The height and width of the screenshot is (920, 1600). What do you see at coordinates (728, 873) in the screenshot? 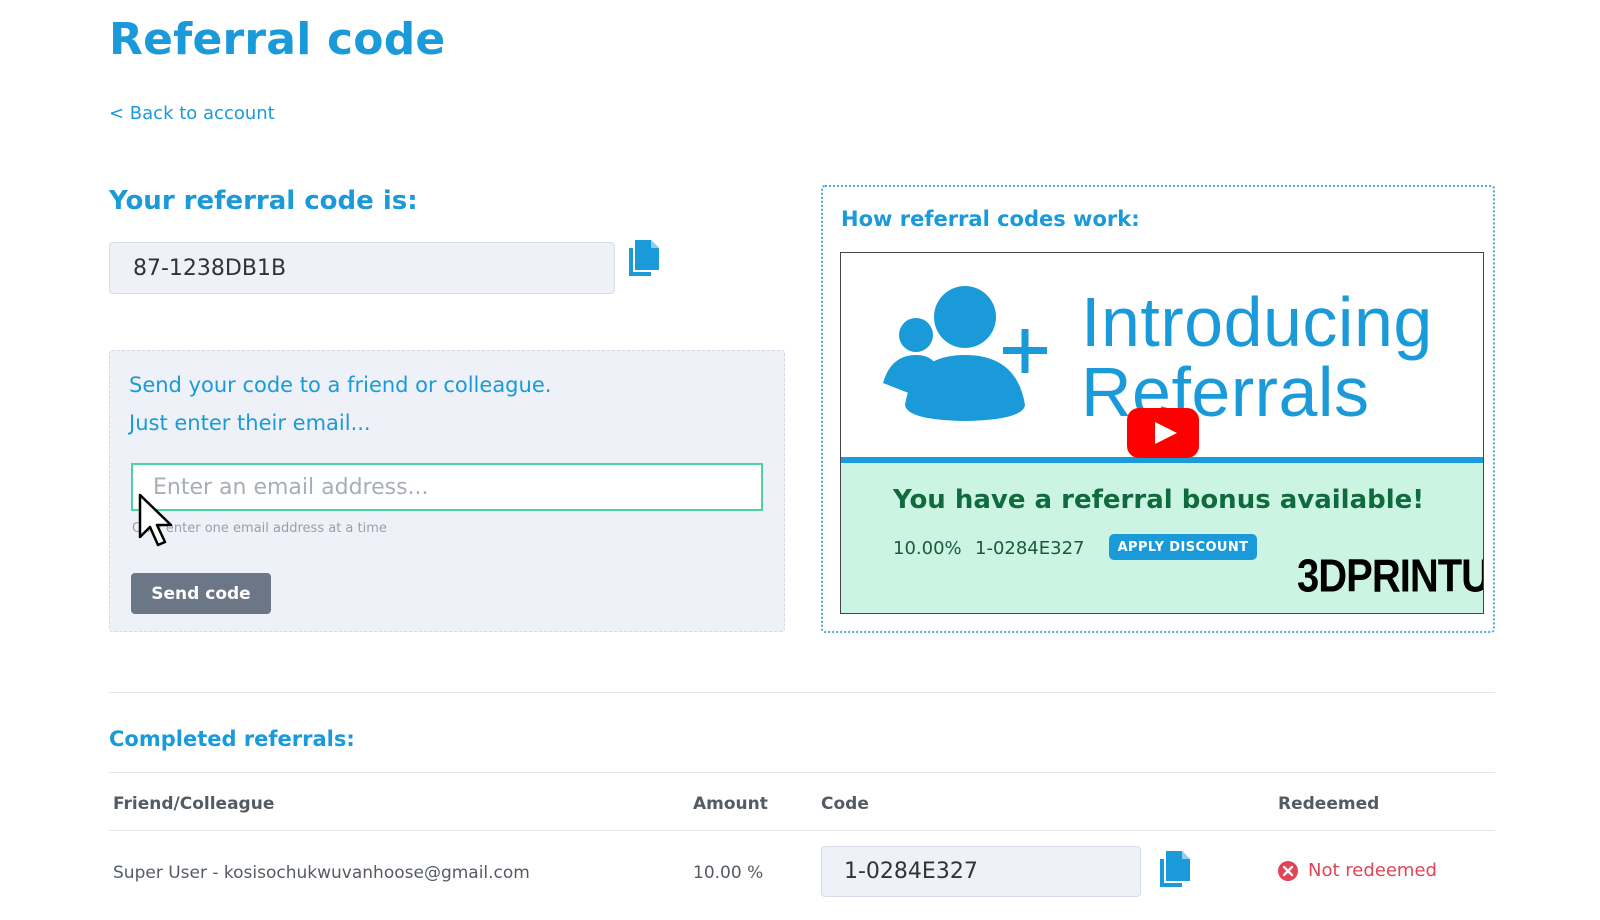
I see `amount-cell: 10.00 %` at bounding box center [728, 873].